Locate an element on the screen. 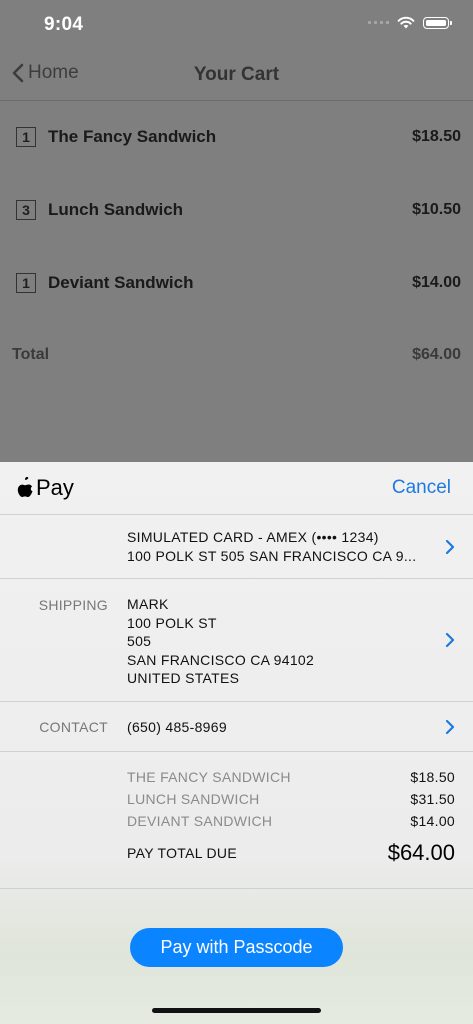 This screenshot has height=1024, width=473. item-price: $14.00 is located at coordinates (436, 282).